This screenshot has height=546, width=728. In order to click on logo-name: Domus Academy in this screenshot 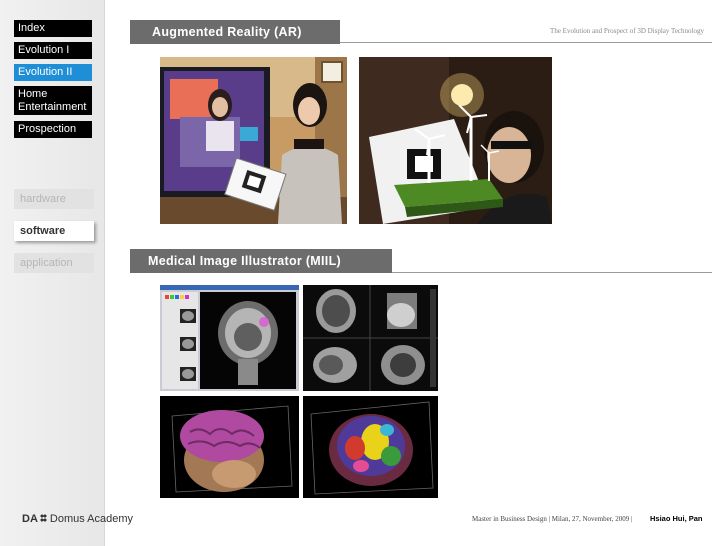, I will do `click(91, 519)`.